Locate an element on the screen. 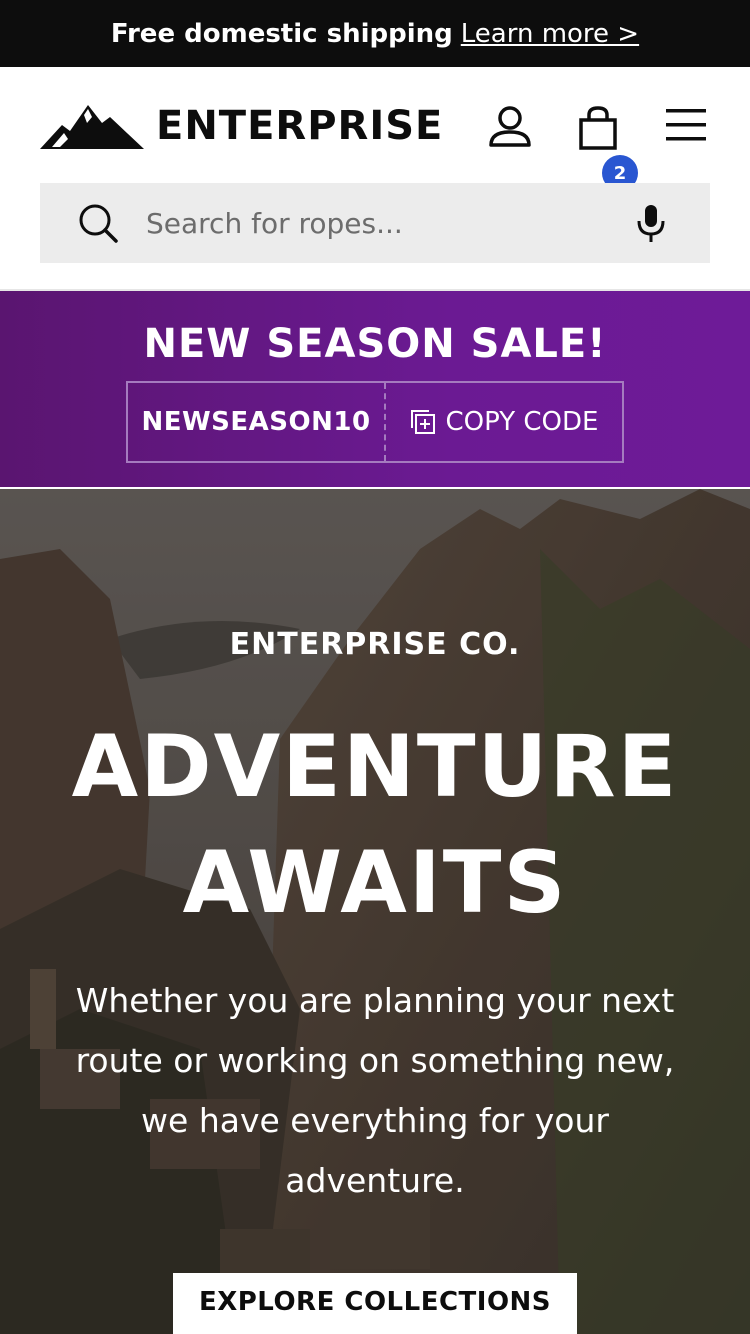 The width and height of the screenshot is (750, 1334). promo-banner: NEW SEASON SALE! NEWSEASON10 COPY CODE is located at coordinates (375, 389).